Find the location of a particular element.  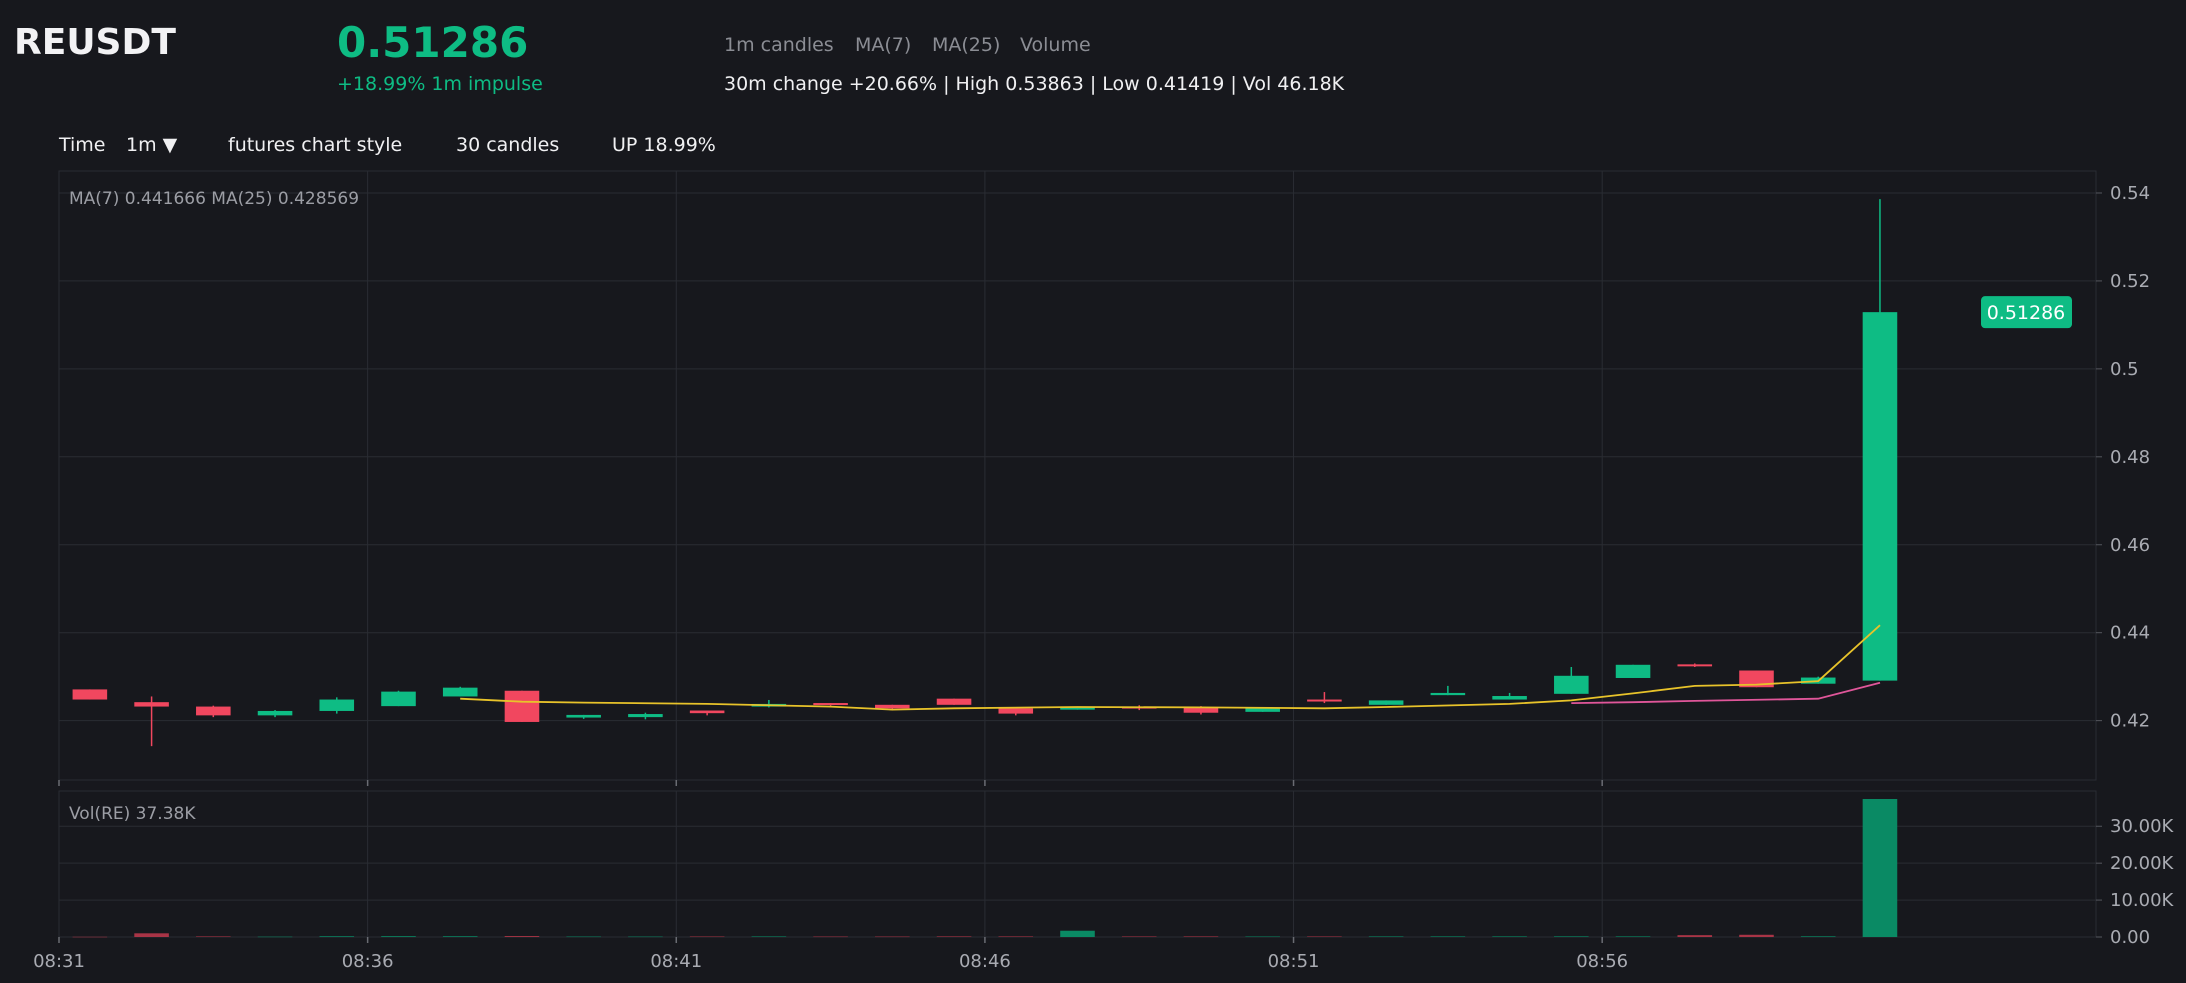

time-tick-label: 08:41 is located at coordinates (676, 961).